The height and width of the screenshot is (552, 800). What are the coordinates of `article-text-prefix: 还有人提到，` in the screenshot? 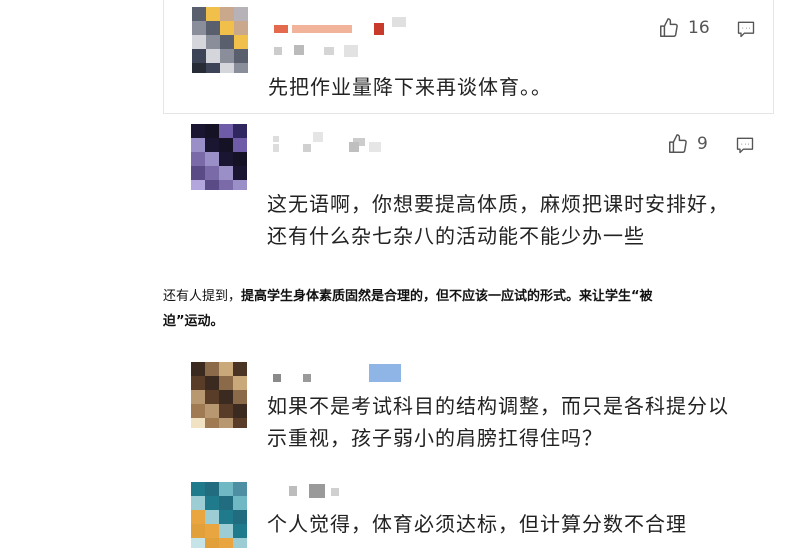 It's located at (202, 296).